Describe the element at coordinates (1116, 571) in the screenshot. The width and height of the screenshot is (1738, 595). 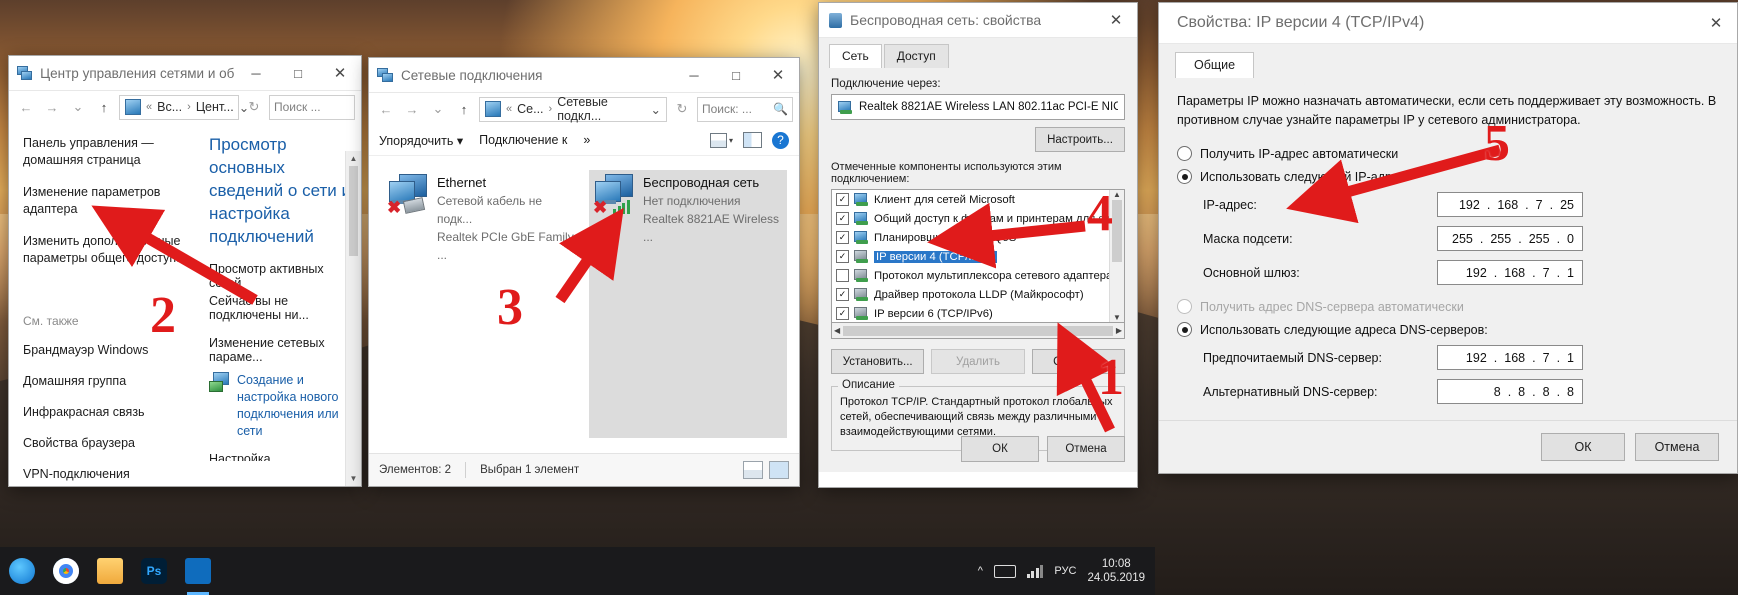
I see `clock: 10:08 24.05.2019` at that location.